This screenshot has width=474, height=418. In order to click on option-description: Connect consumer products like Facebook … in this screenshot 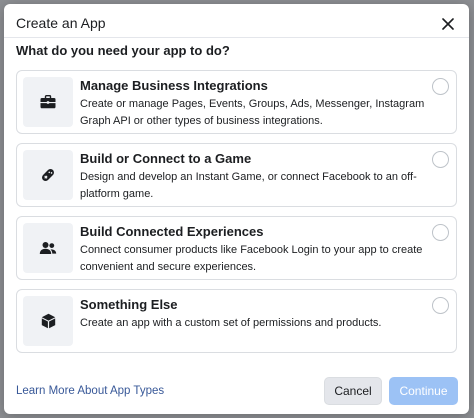, I will do `click(251, 258)`.